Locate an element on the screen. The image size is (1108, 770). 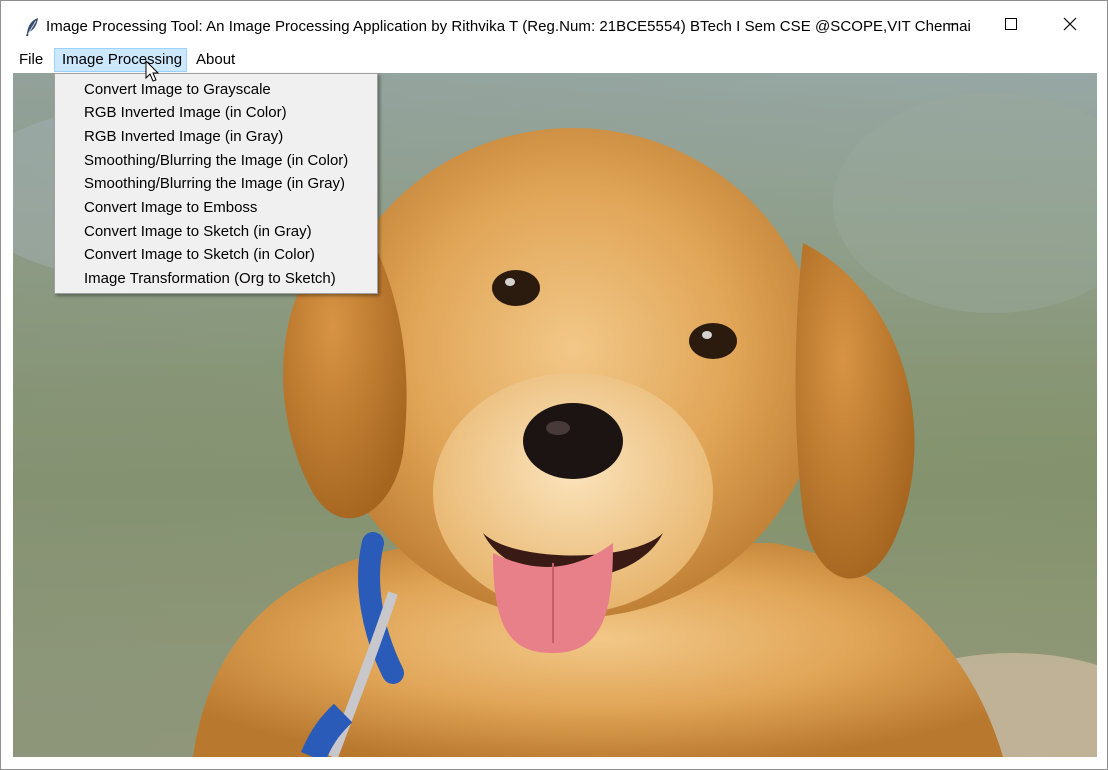
menu-option-rgb-inverted-gray: RGB Inverted Image (in Gray) is located at coordinates (183, 136).